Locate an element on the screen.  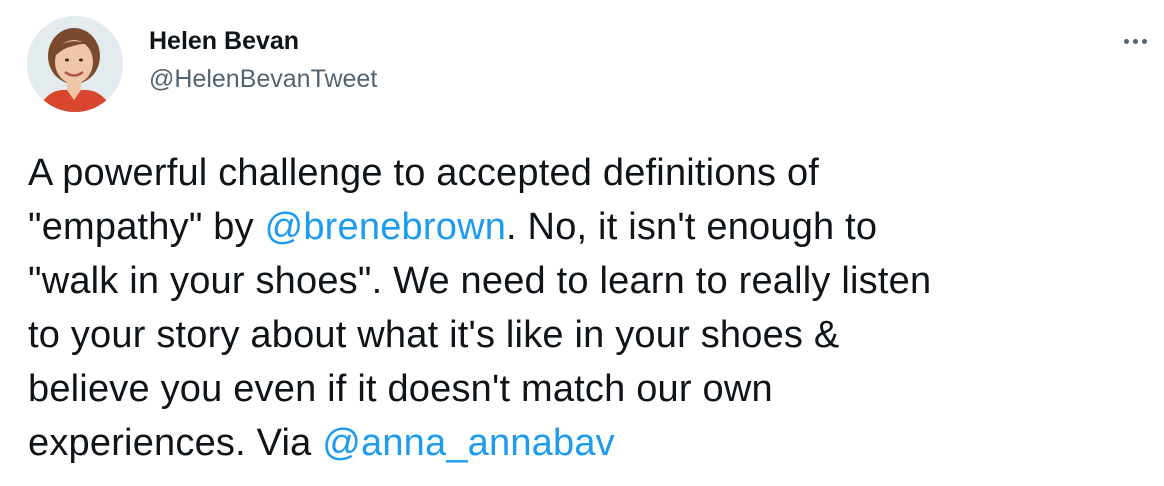
author-name: Helen Bevan is located at coordinates (224, 41).